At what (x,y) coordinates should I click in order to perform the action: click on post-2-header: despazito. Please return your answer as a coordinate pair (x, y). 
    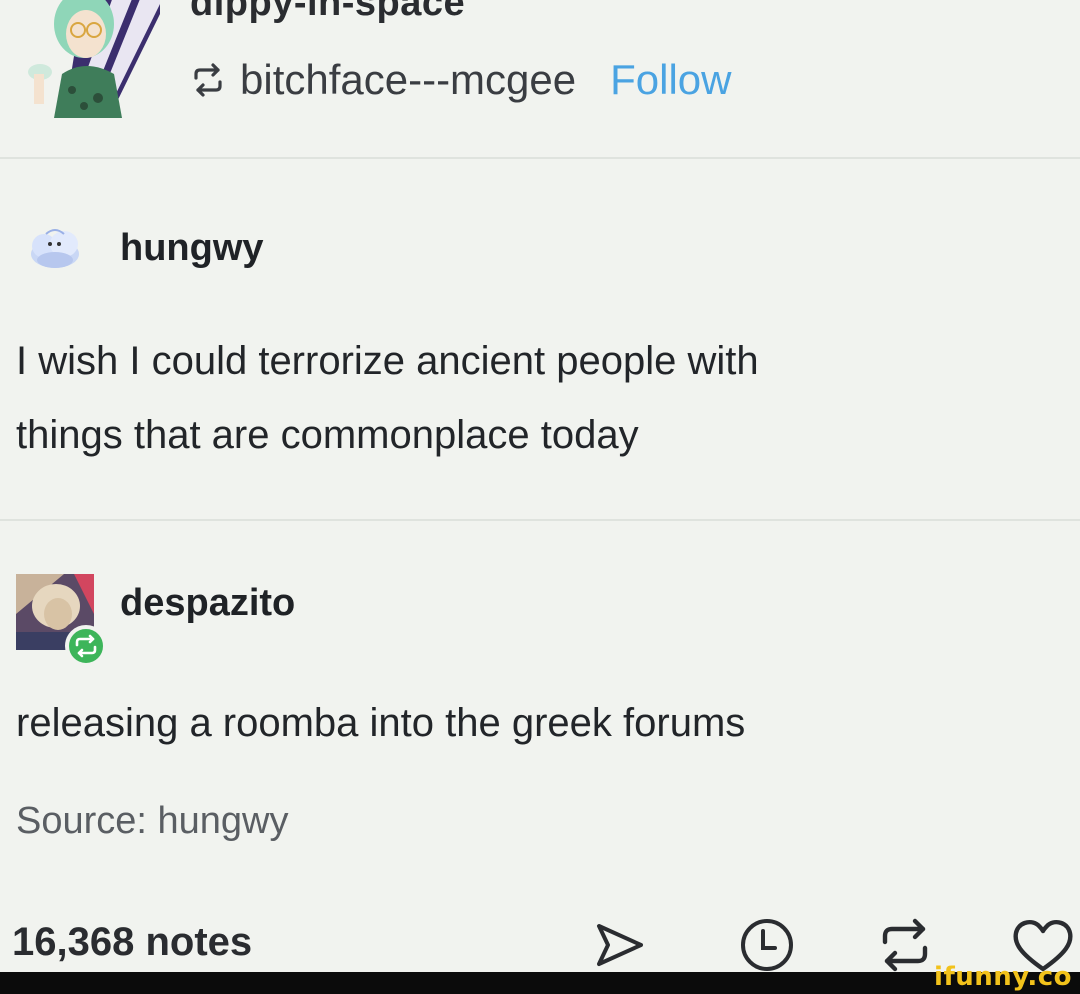
    Looking at the image, I should click on (154, 621).